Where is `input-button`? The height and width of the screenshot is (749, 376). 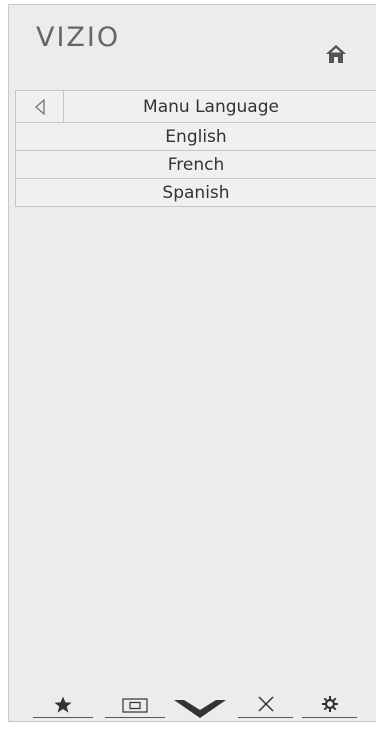 input-button is located at coordinates (135, 712).